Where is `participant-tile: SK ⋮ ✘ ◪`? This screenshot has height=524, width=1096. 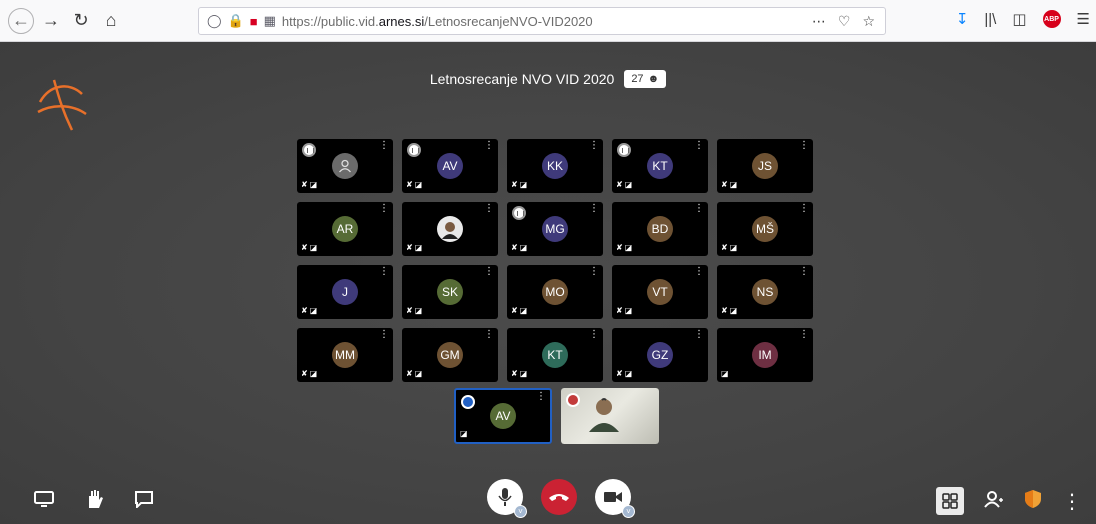
participant-tile: SK ⋮ ✘ ◪ is located at coordinates (450, 292).